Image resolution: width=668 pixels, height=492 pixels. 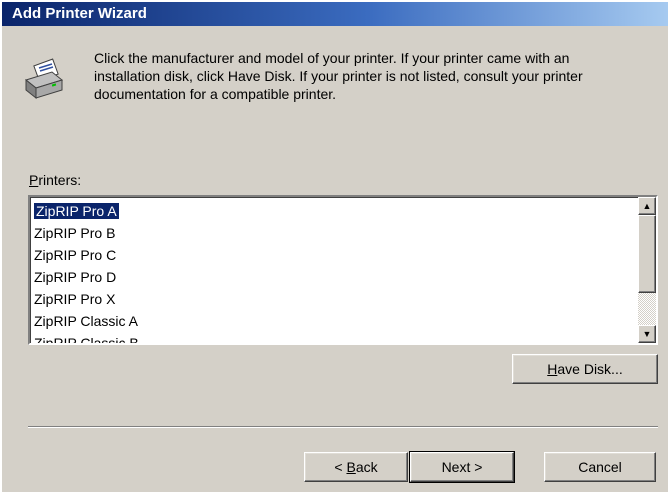 What do you see at coordinates (600, 467) in the screenshot?
I see `cancel-button: Cancel` at bounding box center [600, 467].